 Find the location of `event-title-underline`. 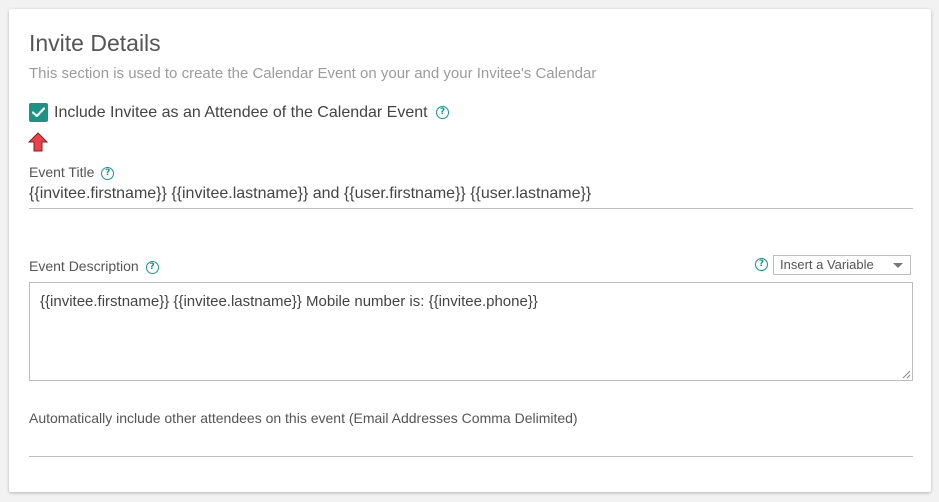

event-title-underline is located at coordinates (471, 208).